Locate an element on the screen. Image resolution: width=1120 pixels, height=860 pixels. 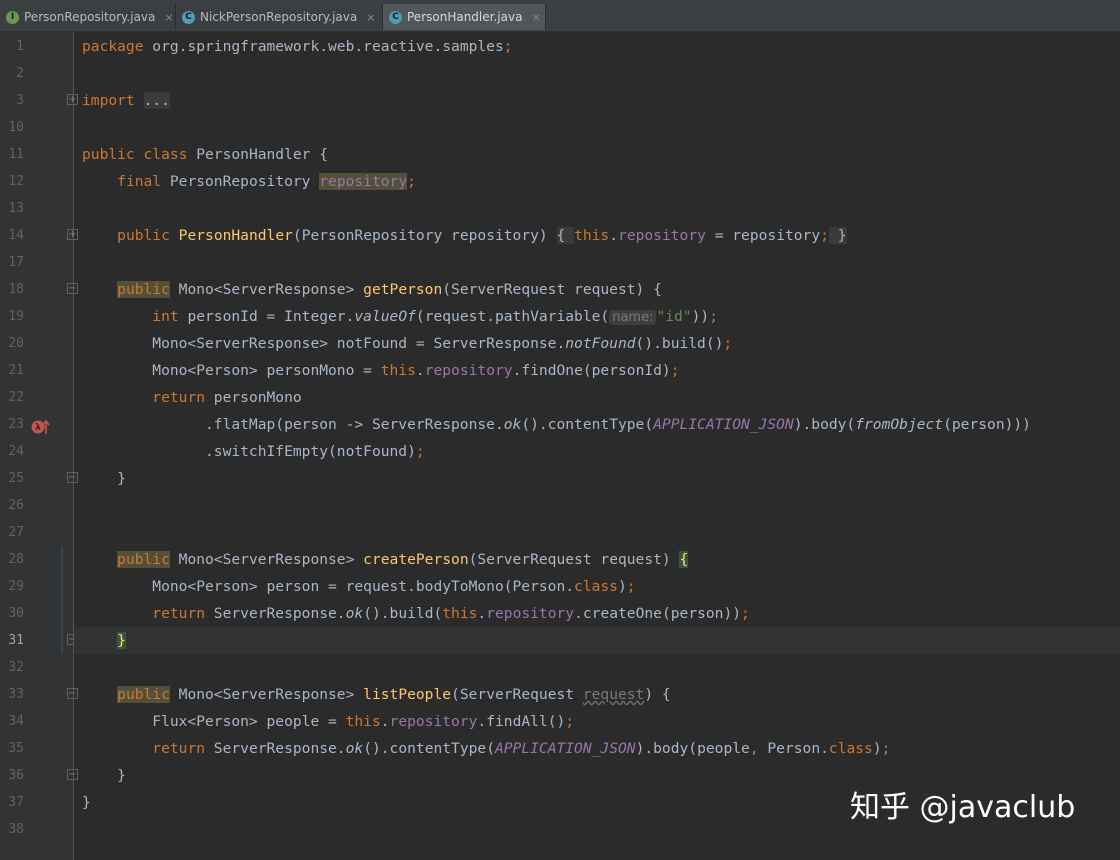
line-number-current: 31 is located at coordinates (16, 640).